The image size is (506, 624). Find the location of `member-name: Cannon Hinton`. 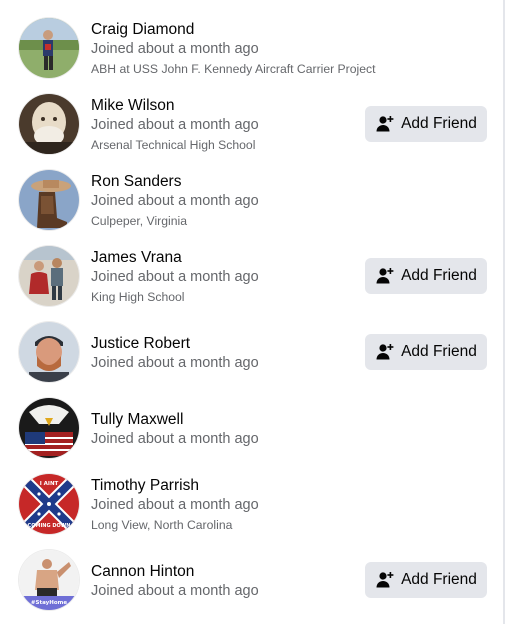

member-name: Cannon Hinton is located at coordinates (142, 572).